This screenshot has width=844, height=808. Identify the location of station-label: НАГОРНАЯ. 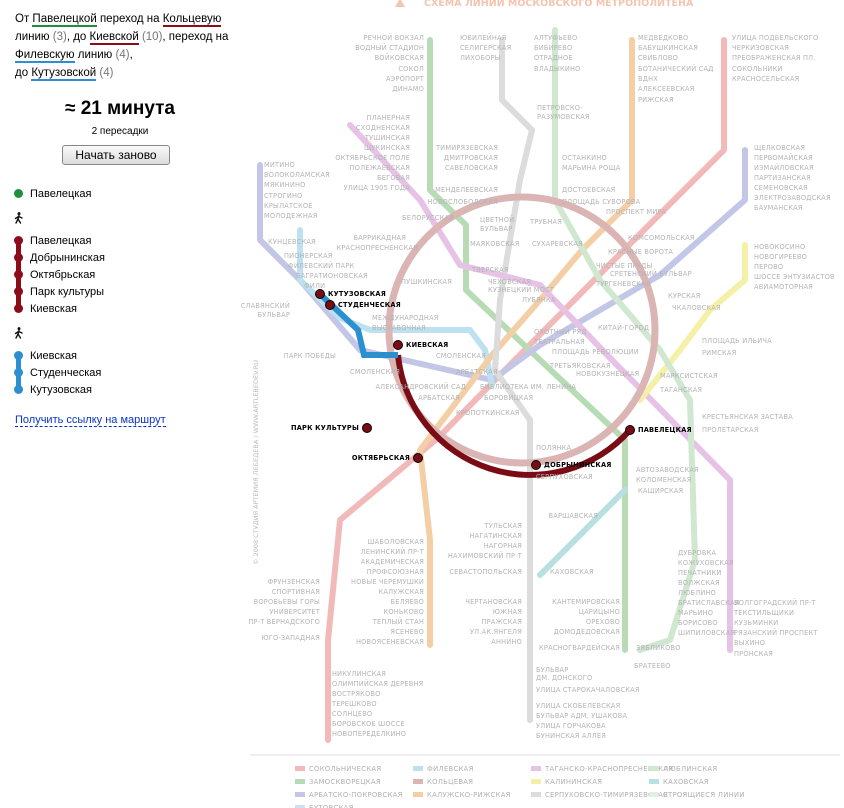
(503, 546).